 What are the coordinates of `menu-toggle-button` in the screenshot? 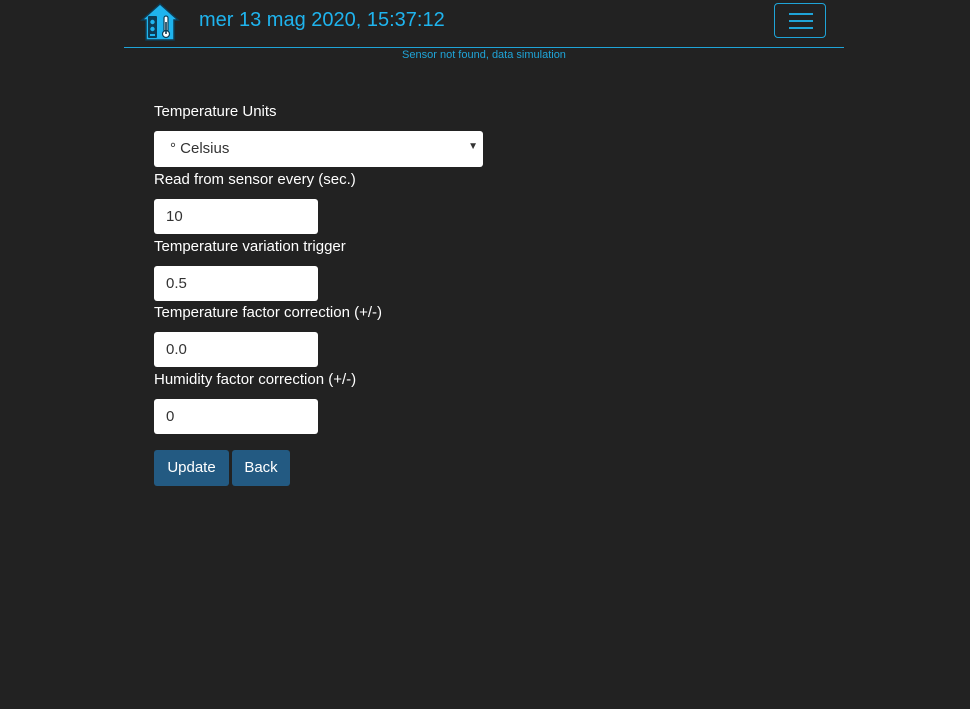 It's located at (800, 20).